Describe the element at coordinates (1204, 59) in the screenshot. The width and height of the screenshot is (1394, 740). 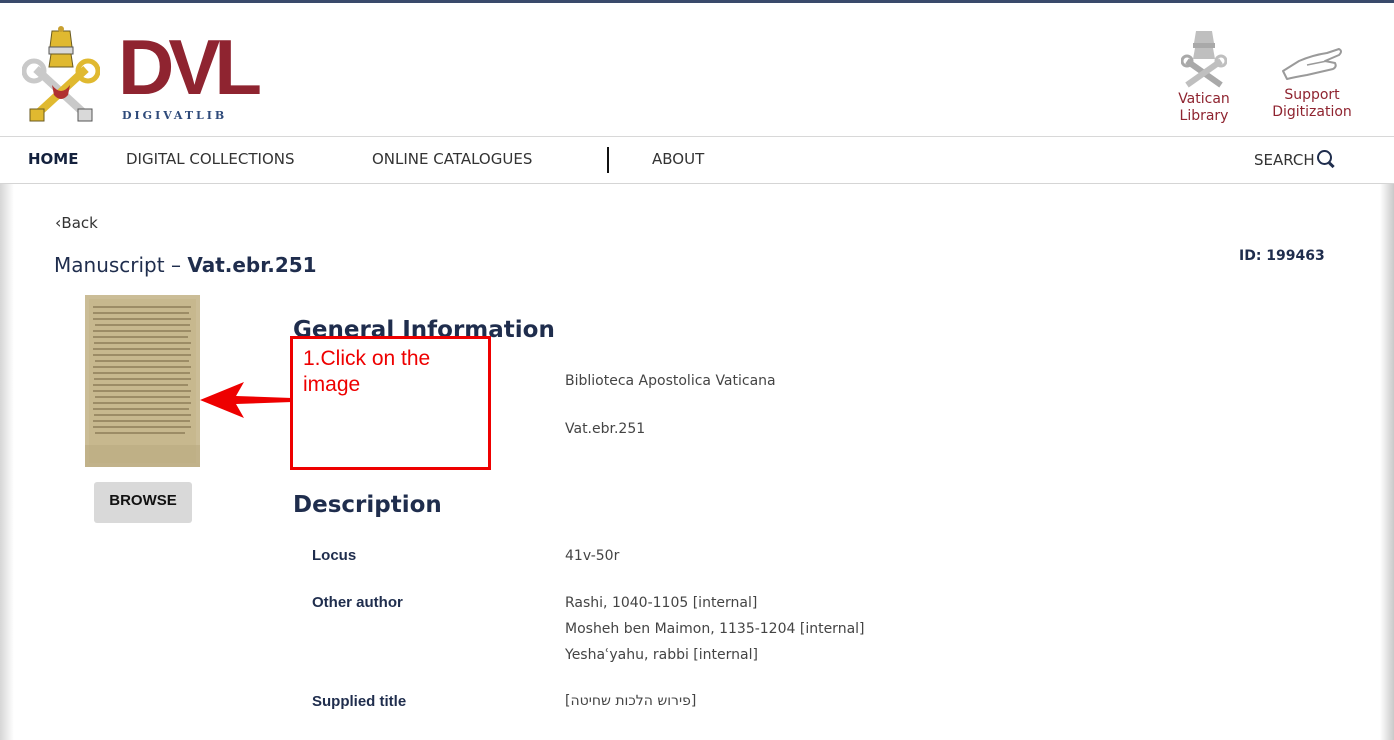
I see `vatican-crest-icon` at that location.